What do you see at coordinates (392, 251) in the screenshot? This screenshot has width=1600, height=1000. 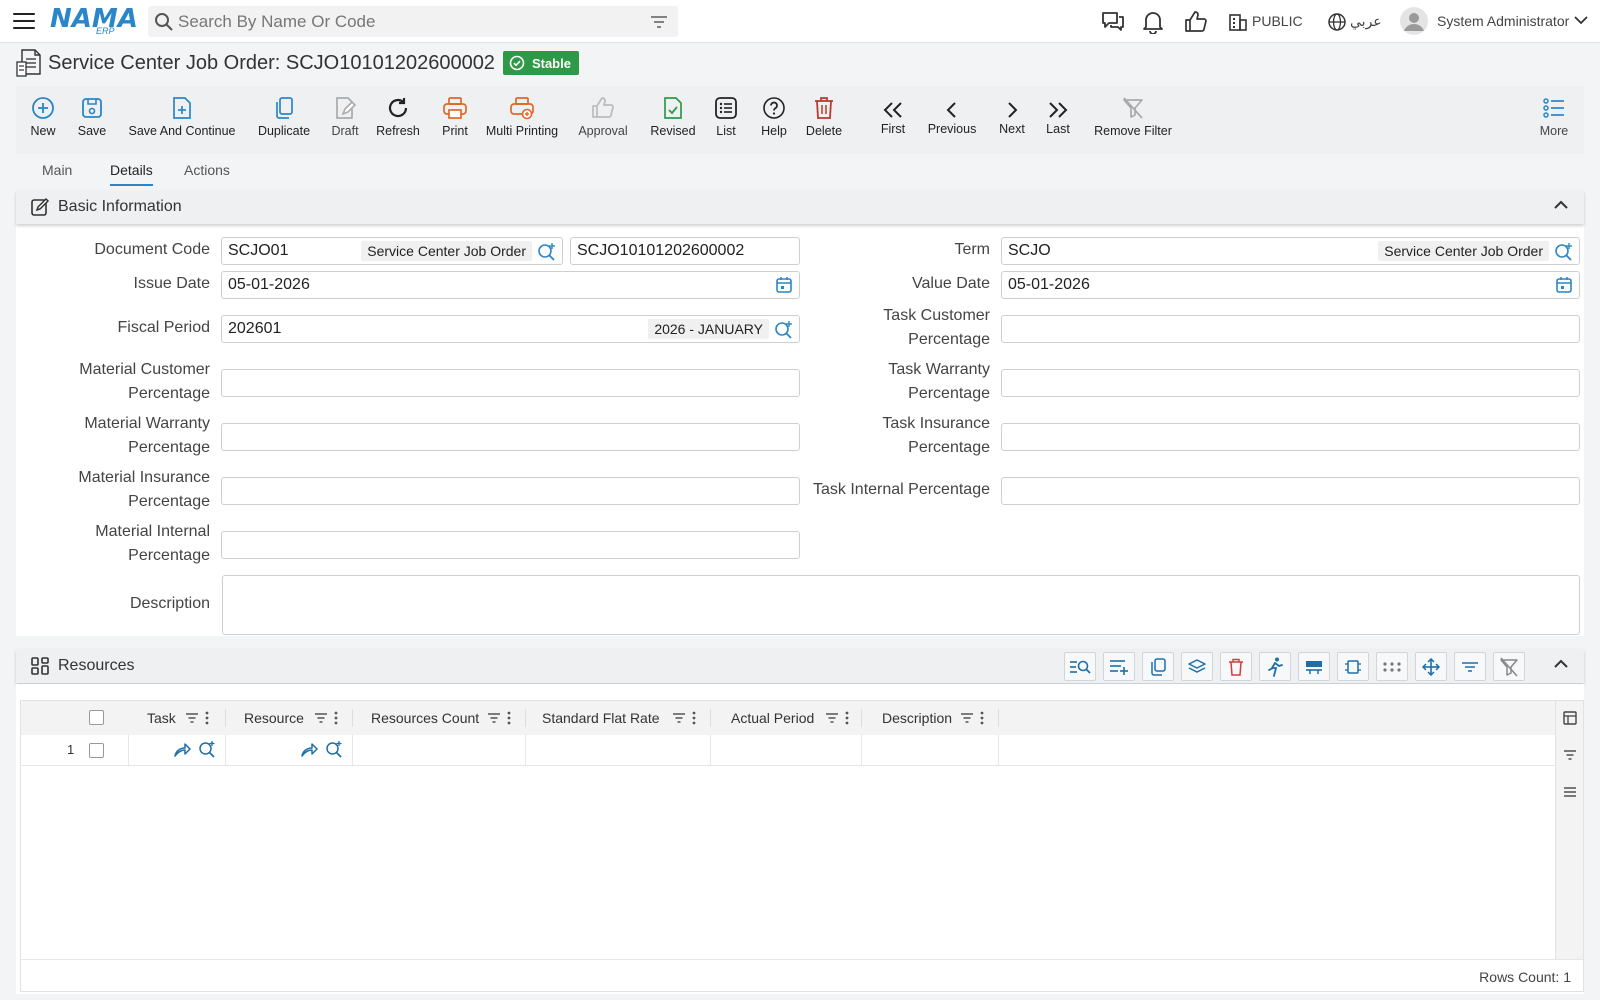 I see `document-code-field: SCJO01 Service Center Job Order` at bounding box center [392, 251].